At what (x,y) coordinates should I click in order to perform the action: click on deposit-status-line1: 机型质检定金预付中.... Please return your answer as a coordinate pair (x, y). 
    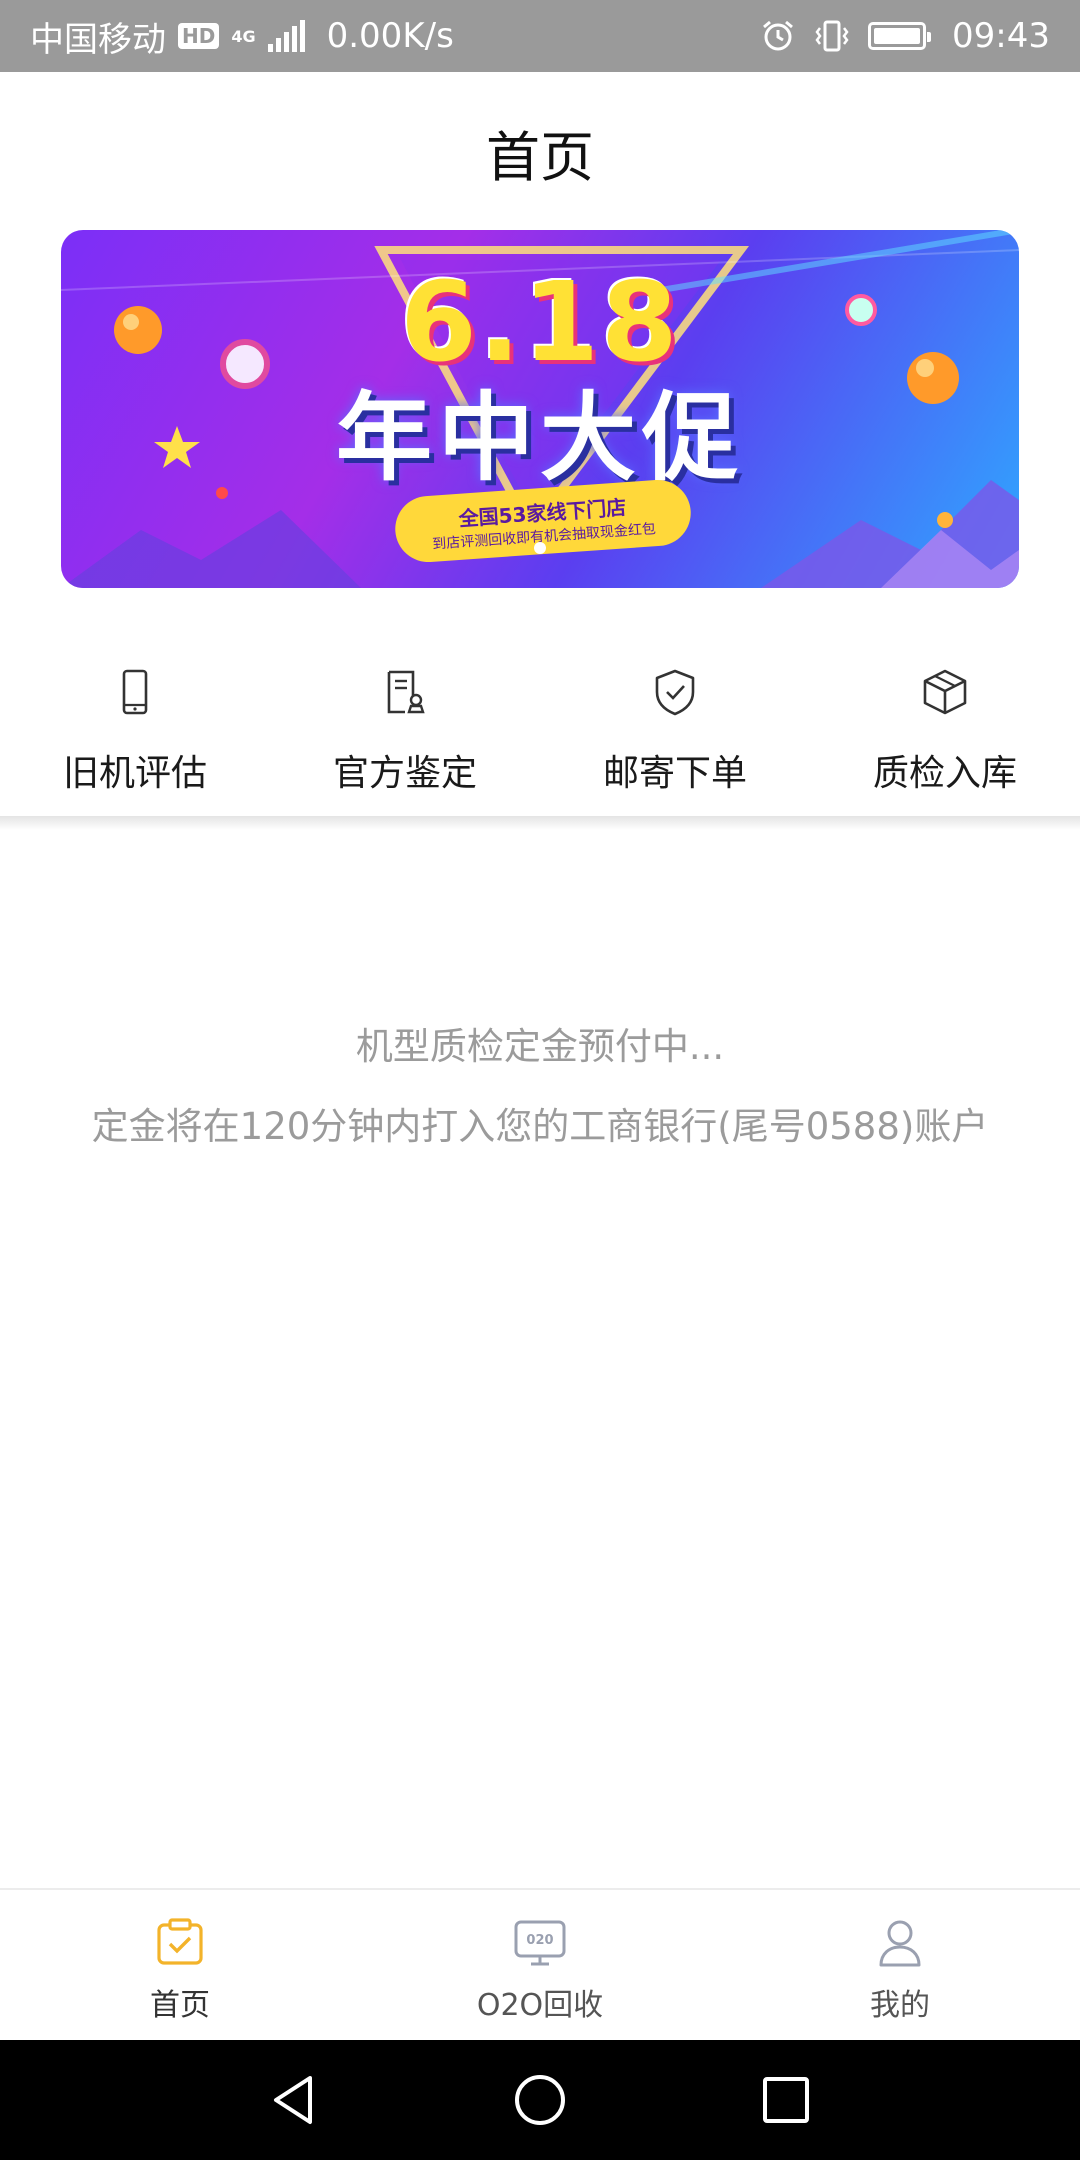
    Looking at the image, I should click on (540, 1046).